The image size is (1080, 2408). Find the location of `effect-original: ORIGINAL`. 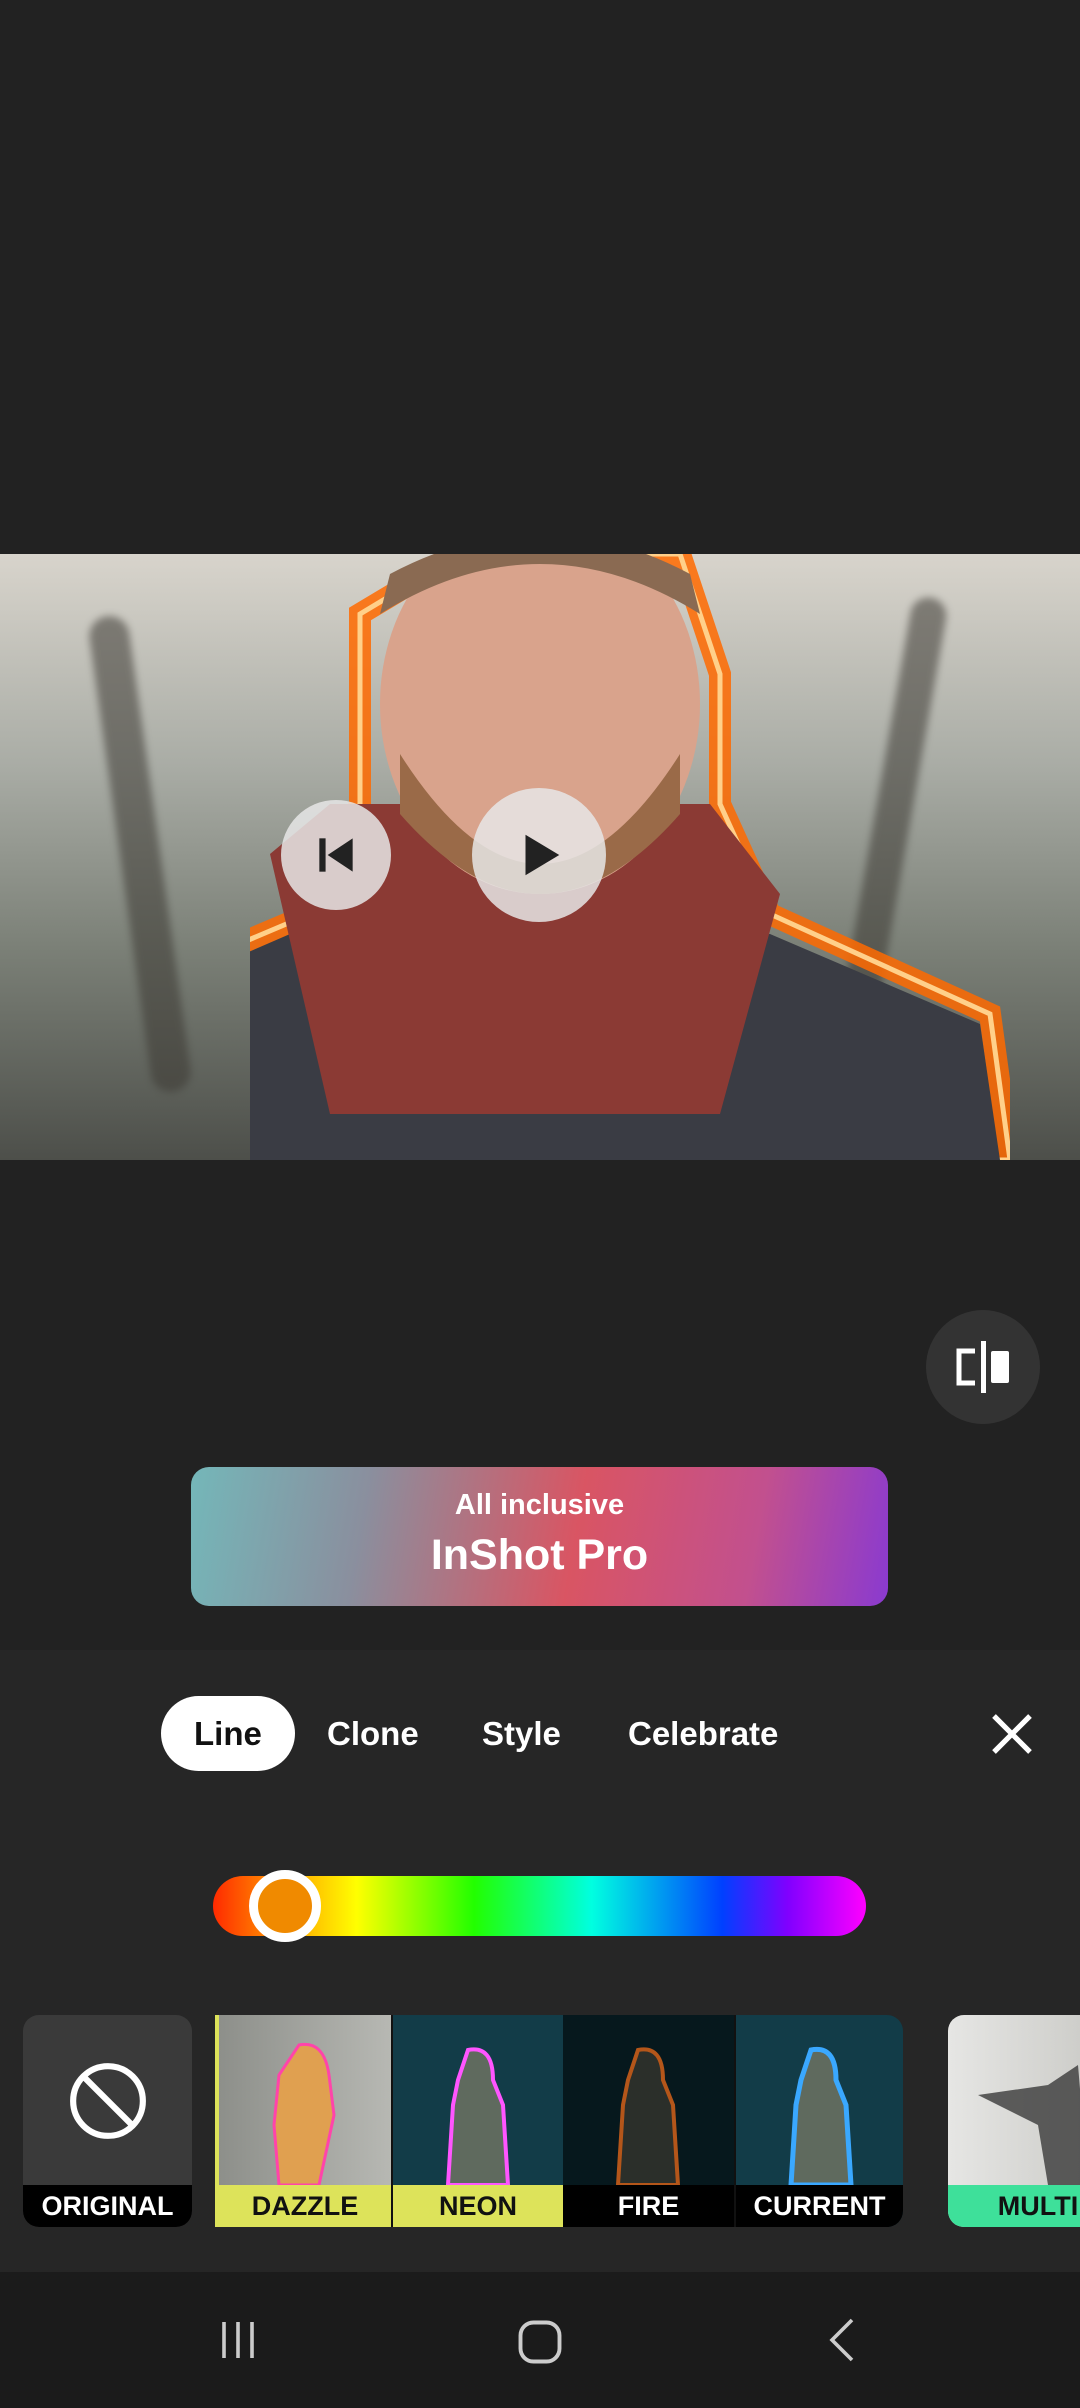

effect-original: ORIGINAL is located at coordinates (107, 2121).